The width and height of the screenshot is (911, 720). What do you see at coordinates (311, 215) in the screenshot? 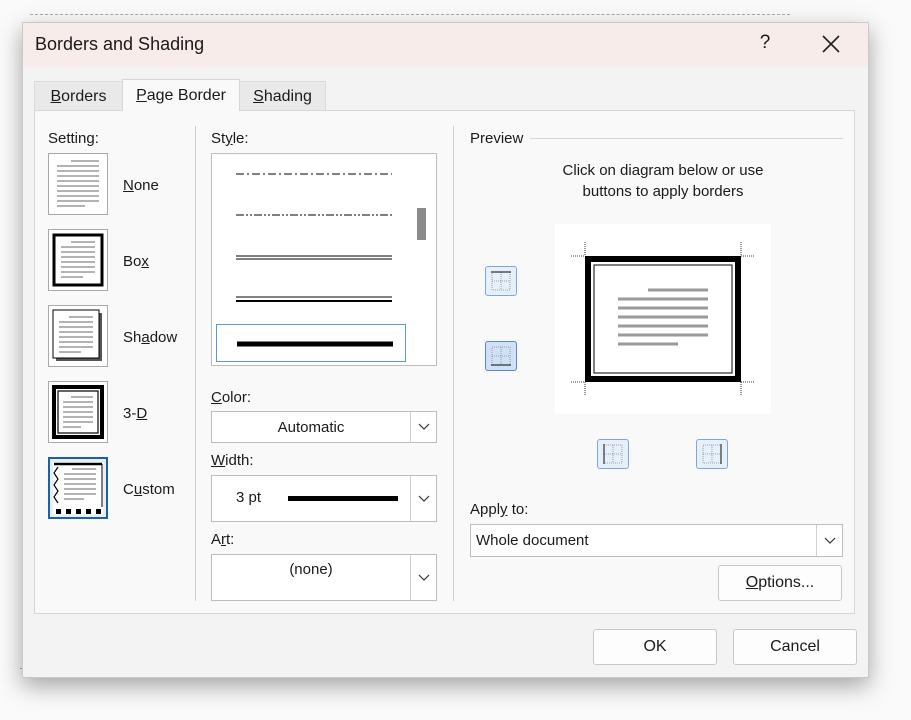
I see `style-option-dash-dot-dot` at bounding box center [311, 215].